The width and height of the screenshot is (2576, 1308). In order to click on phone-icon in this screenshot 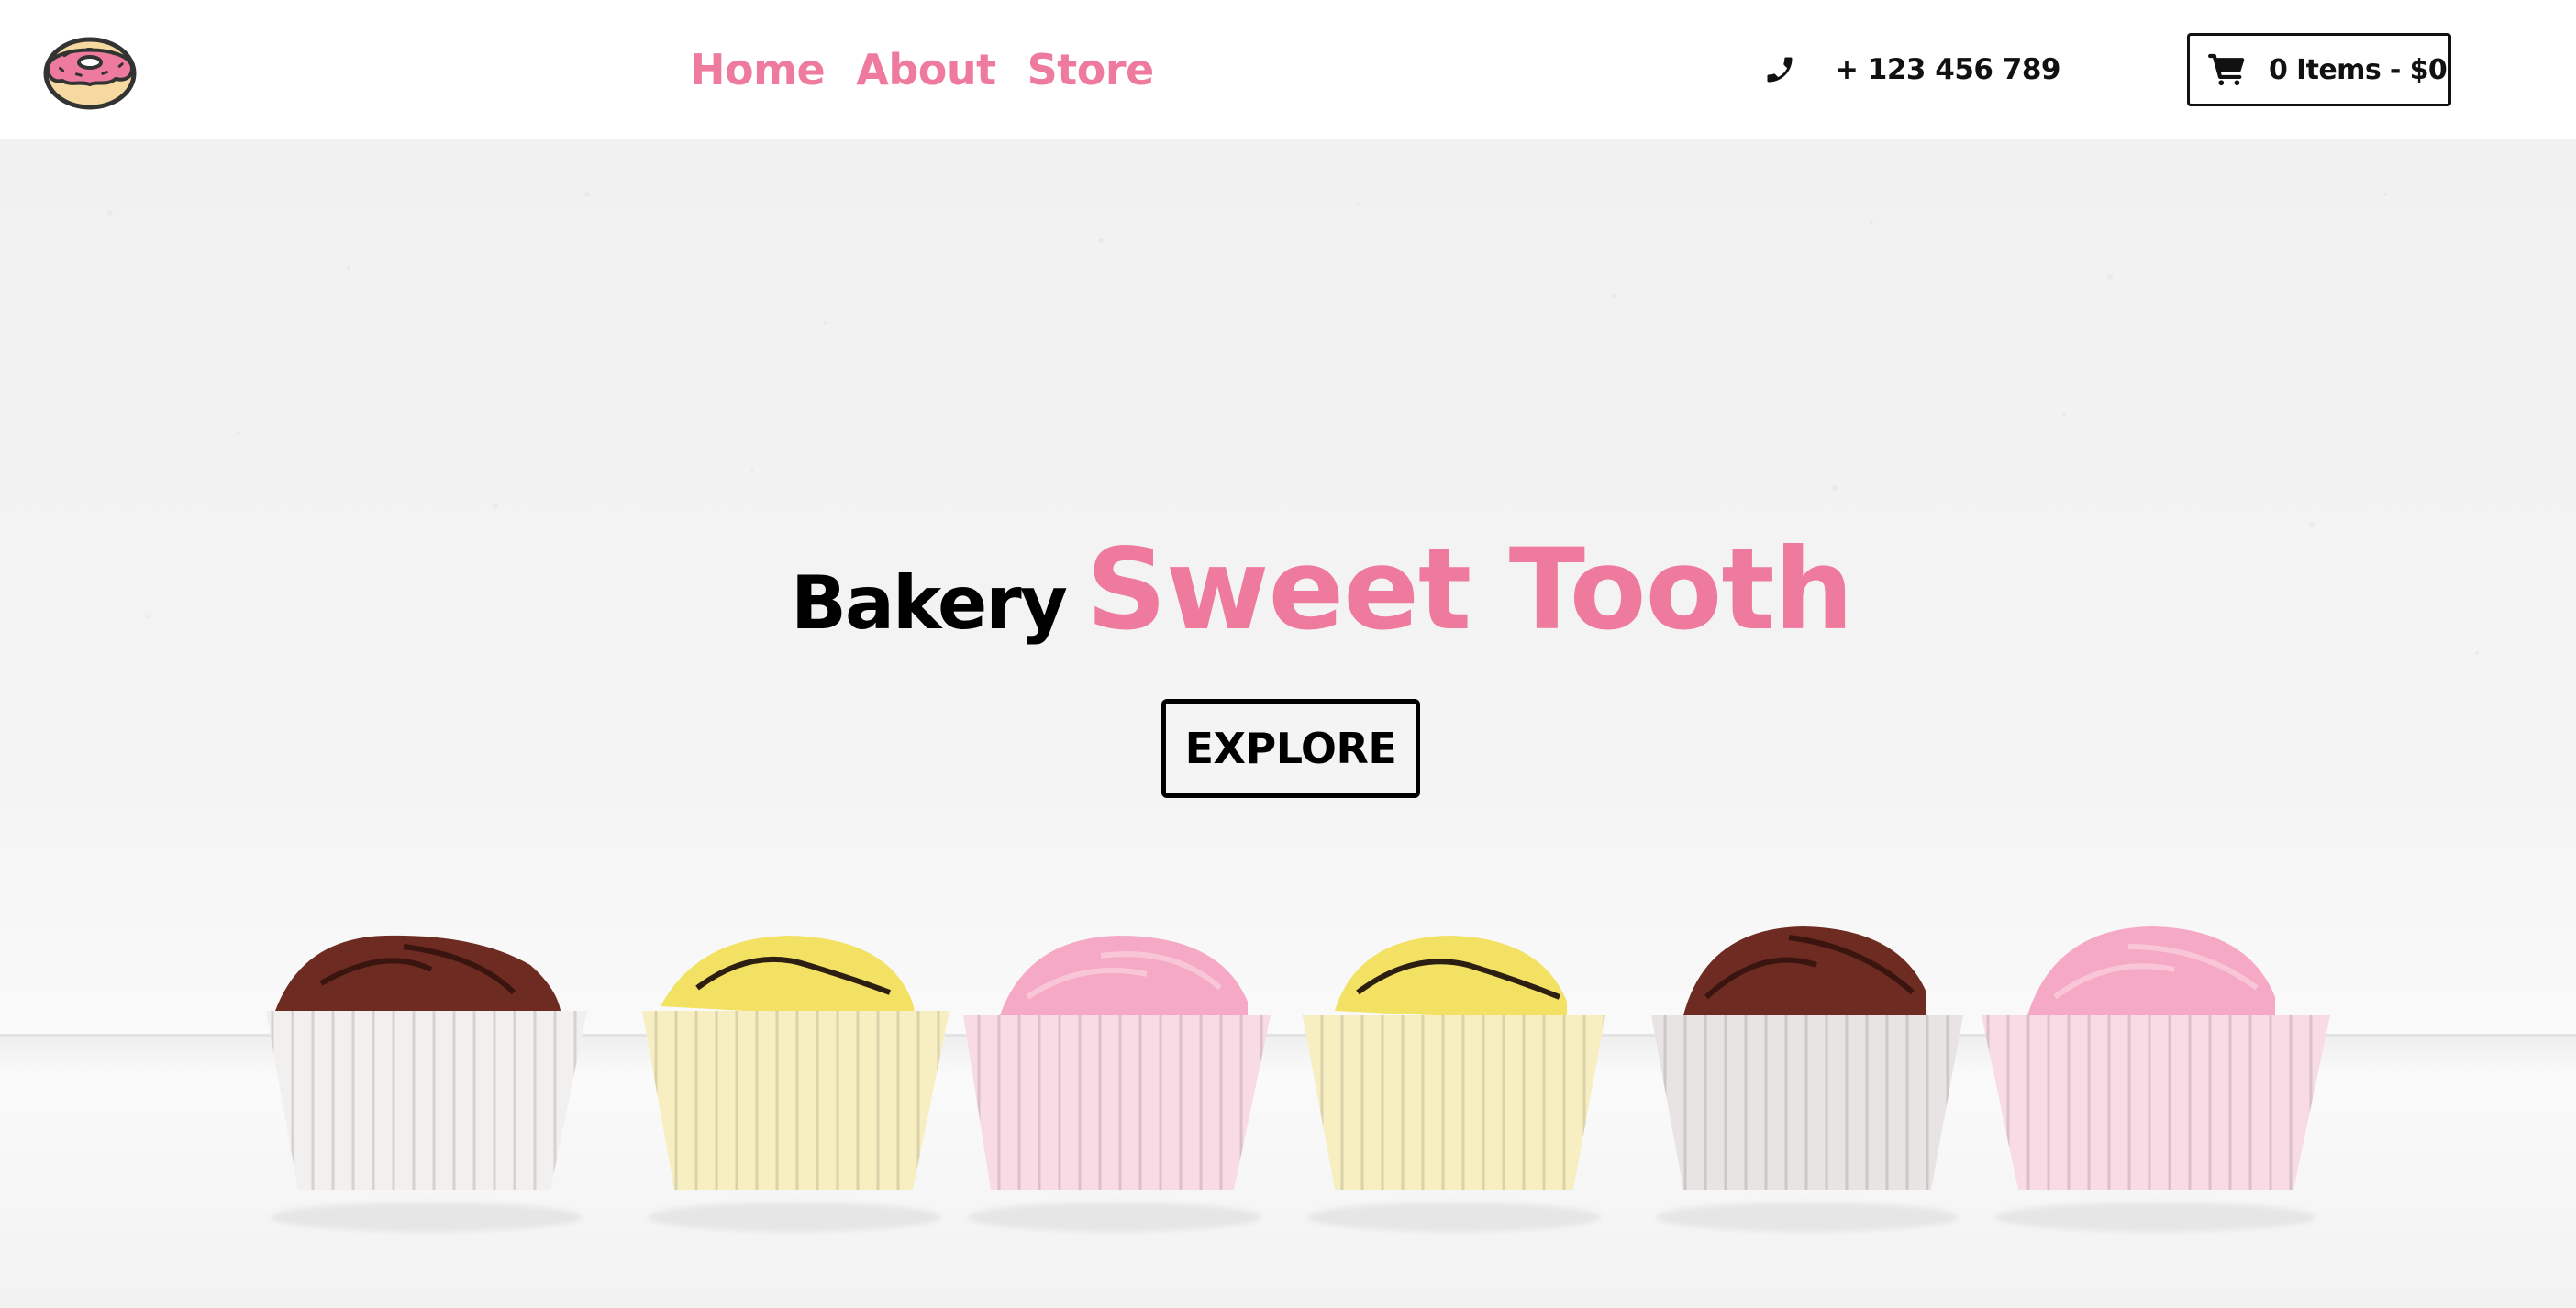, I will do `click(1780, 70)`.